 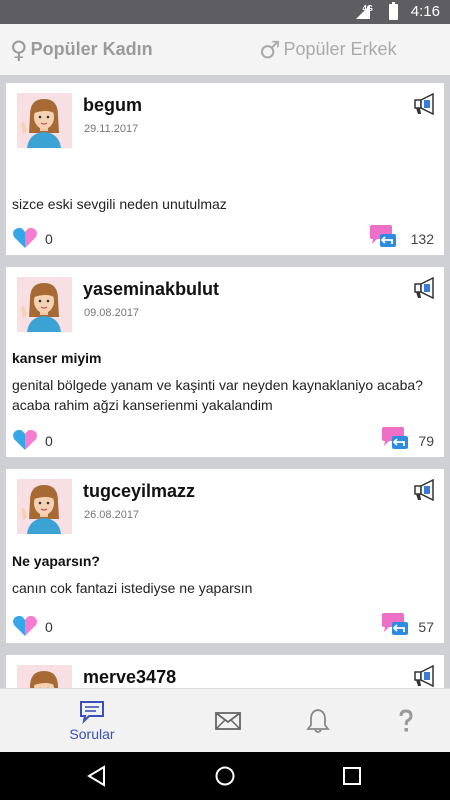 What do you see at coordinates (151, 289) in the screenshot?
I see `username: yaseminakbulut` at bounding box center [151, 289].